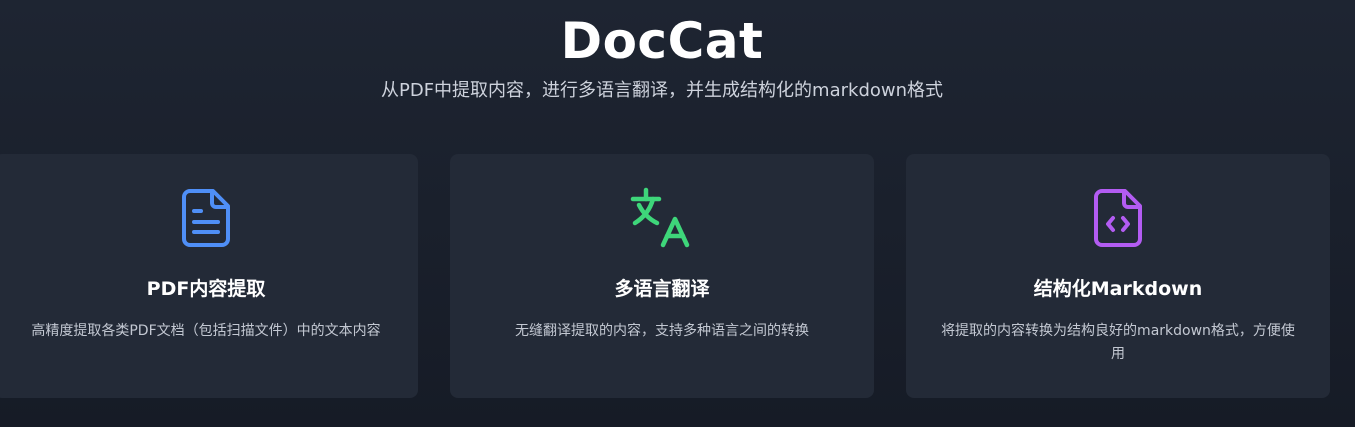  I want to click on document-text-icon, so click(209, 218).